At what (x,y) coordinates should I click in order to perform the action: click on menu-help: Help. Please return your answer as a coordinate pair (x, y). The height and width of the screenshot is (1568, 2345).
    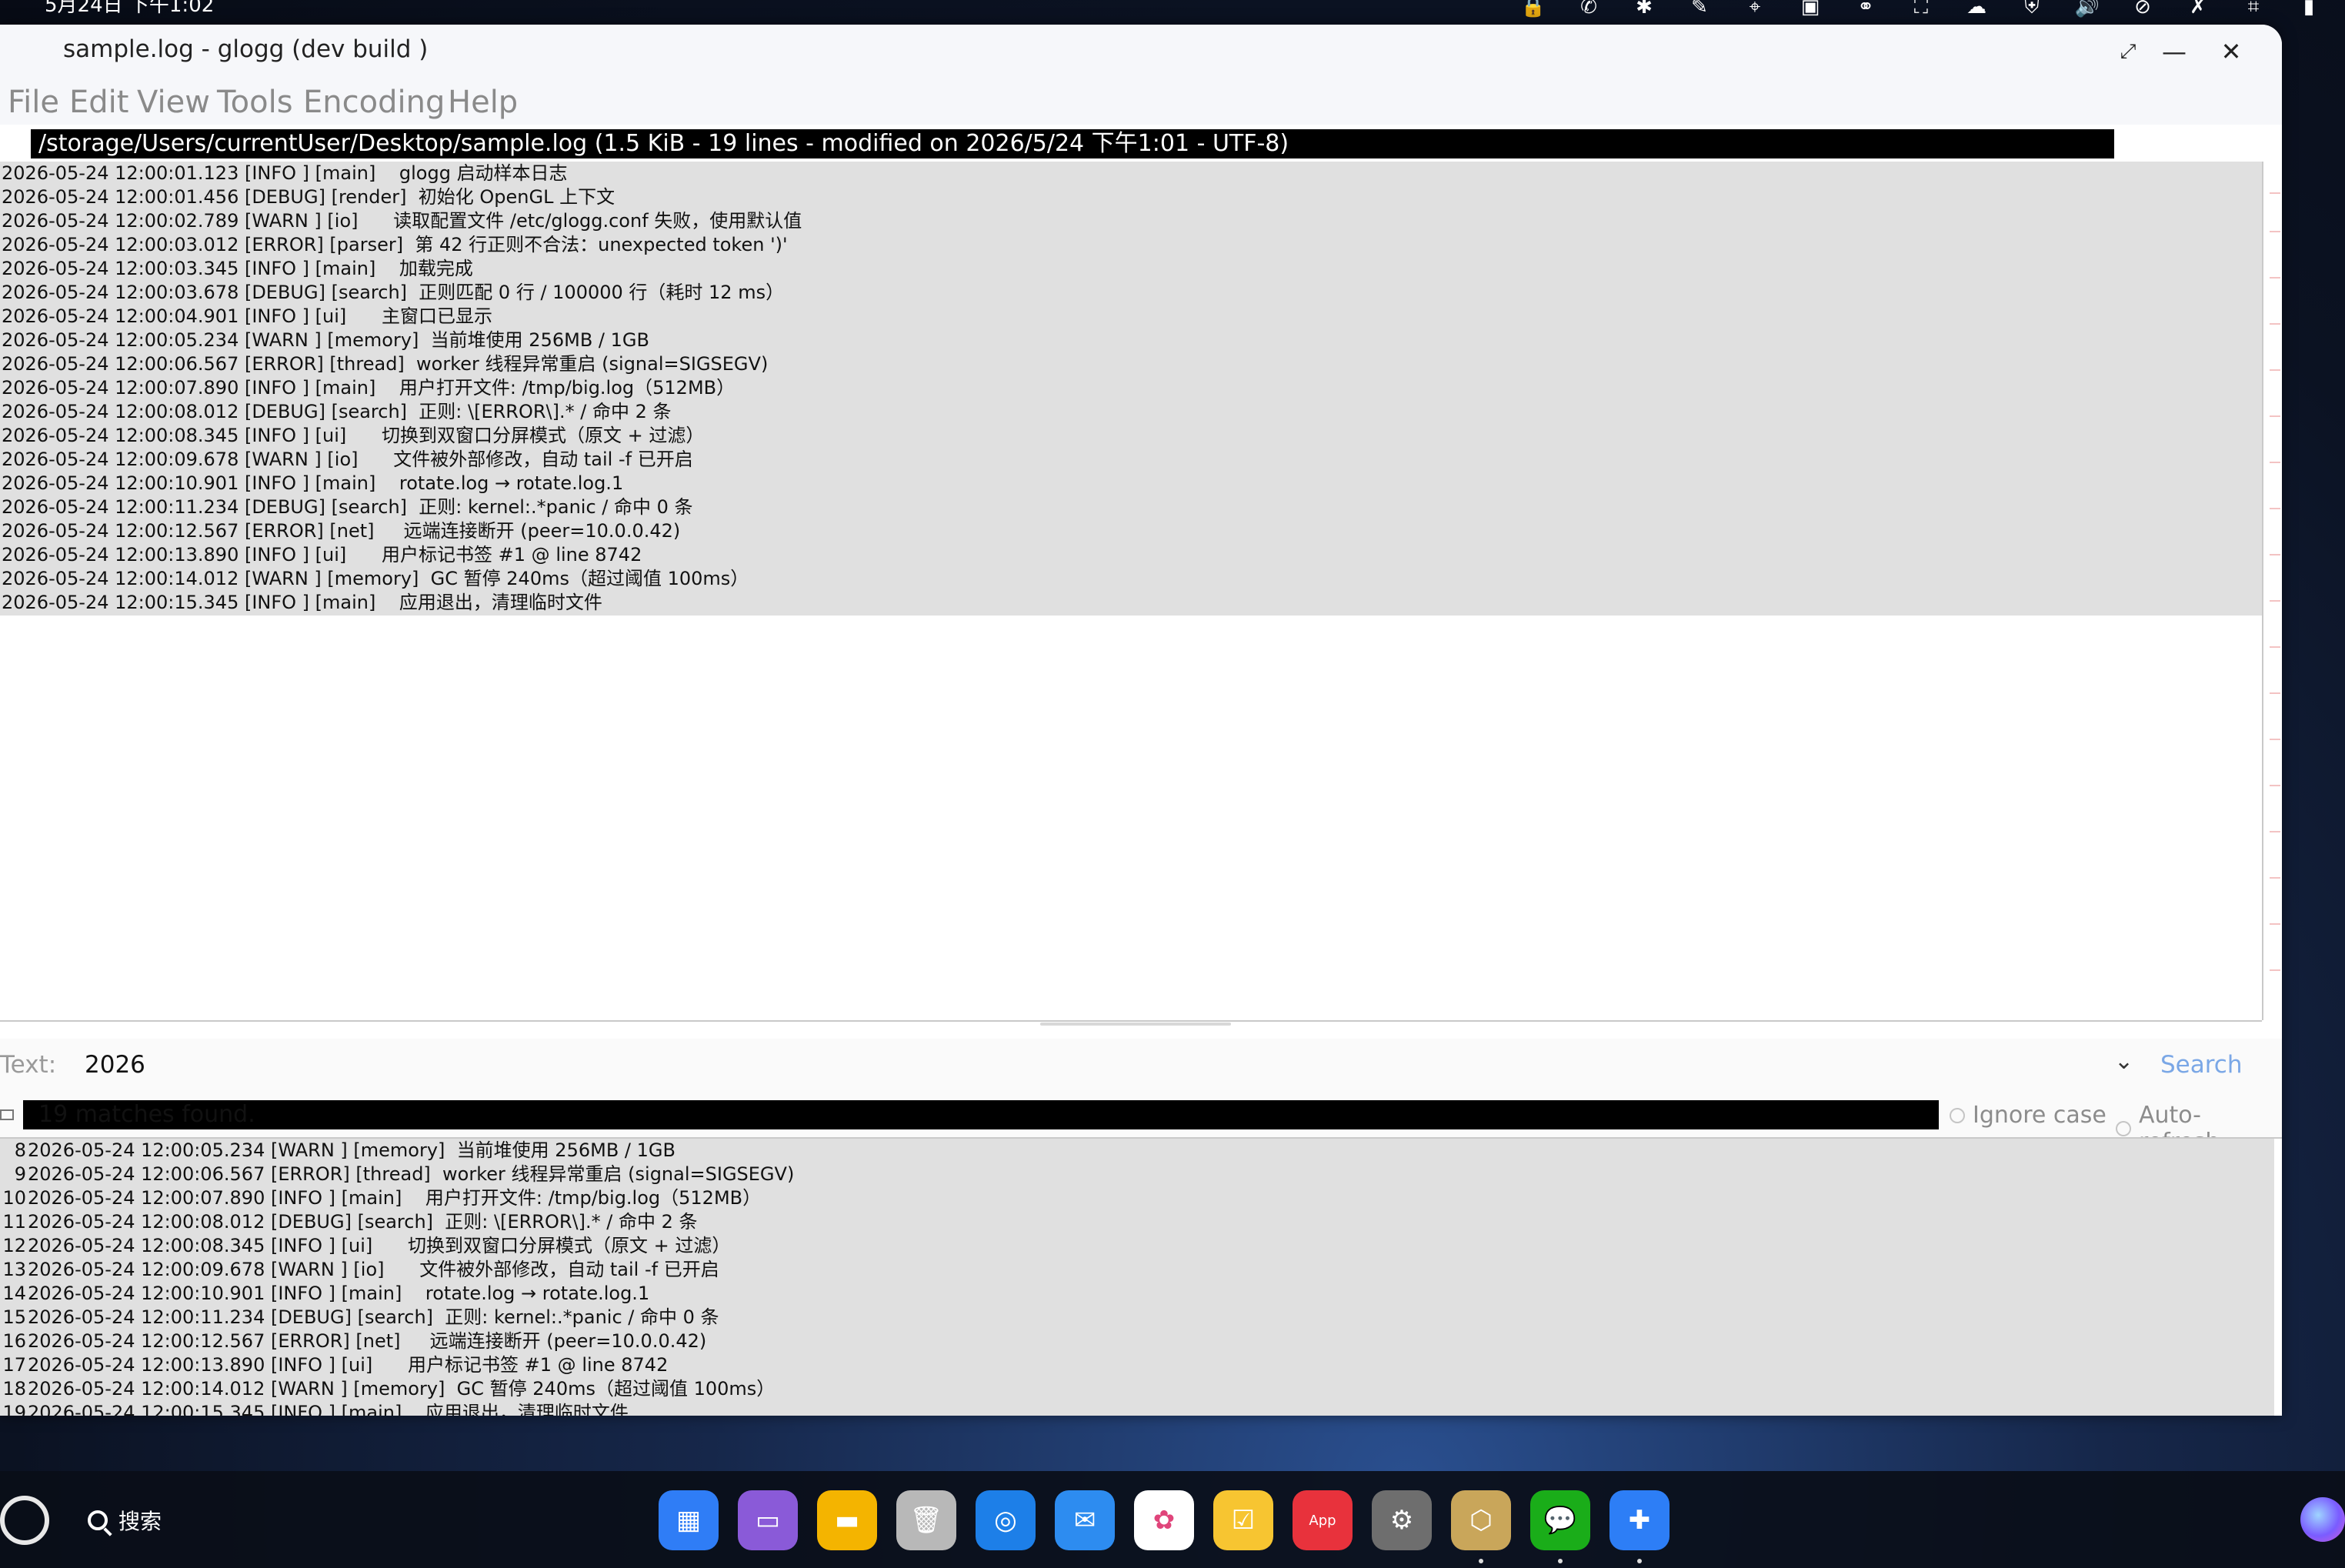
    Looking at the image, I should click on (483, 102).